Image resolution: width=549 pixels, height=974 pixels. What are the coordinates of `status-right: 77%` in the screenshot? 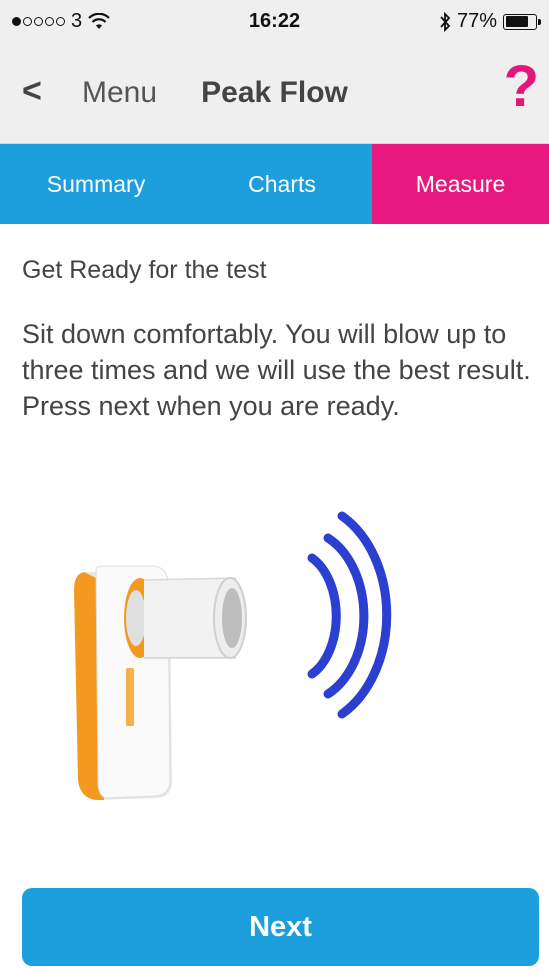 It's located at (490, 21).